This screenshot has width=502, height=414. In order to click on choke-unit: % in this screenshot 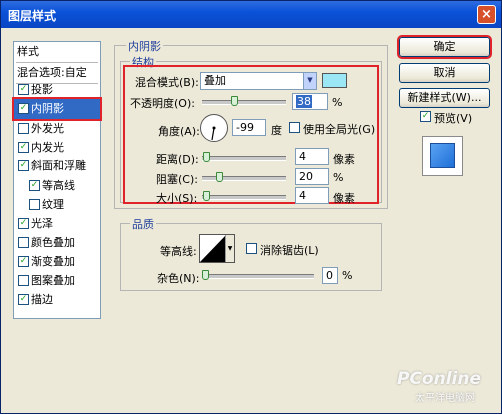, I will do `click(338, 177)`.